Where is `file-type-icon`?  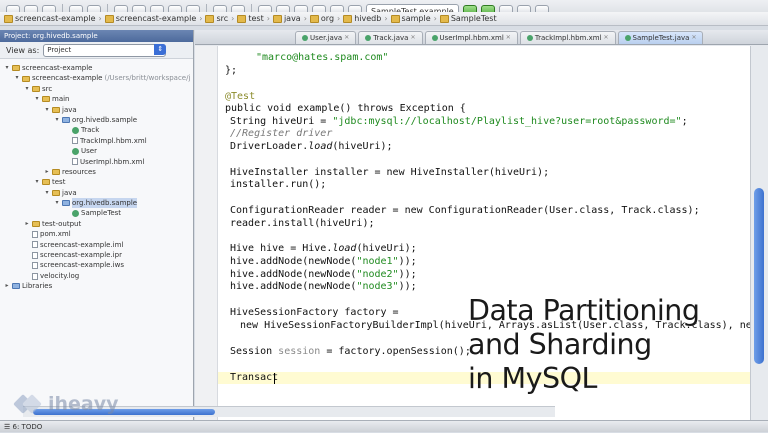 file-type-icon is located at coordinates (529, 38).